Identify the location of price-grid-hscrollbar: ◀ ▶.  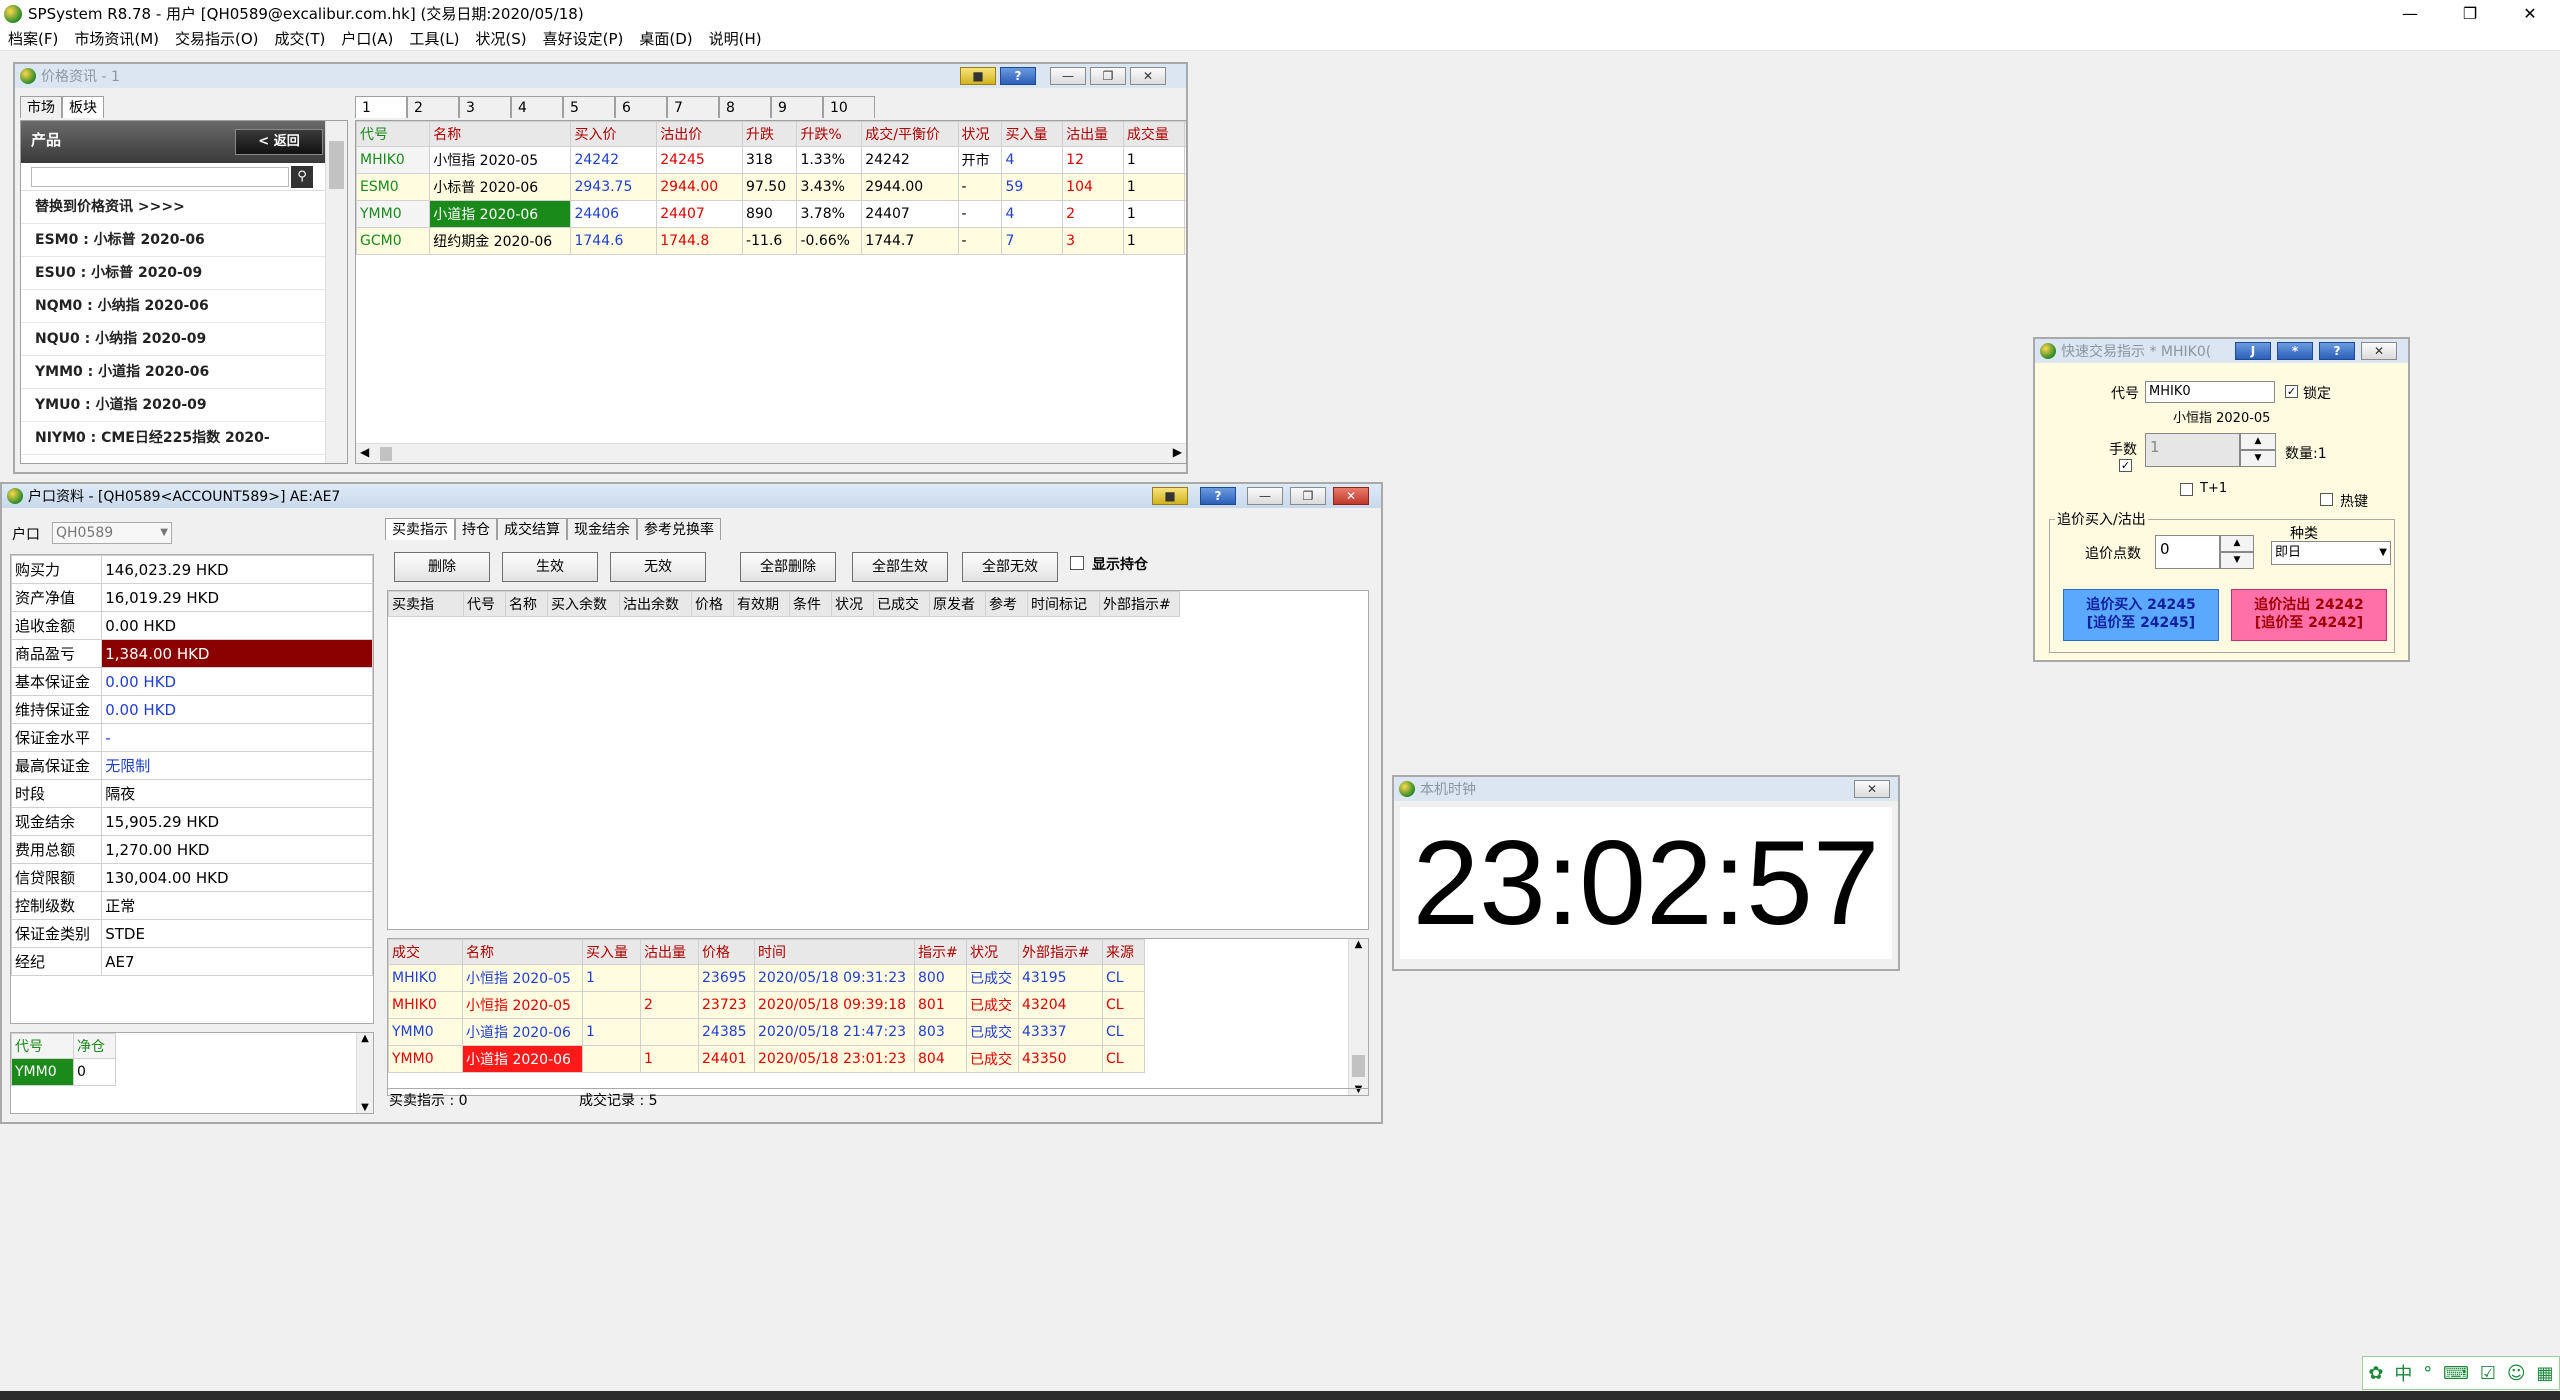
(771, 453).